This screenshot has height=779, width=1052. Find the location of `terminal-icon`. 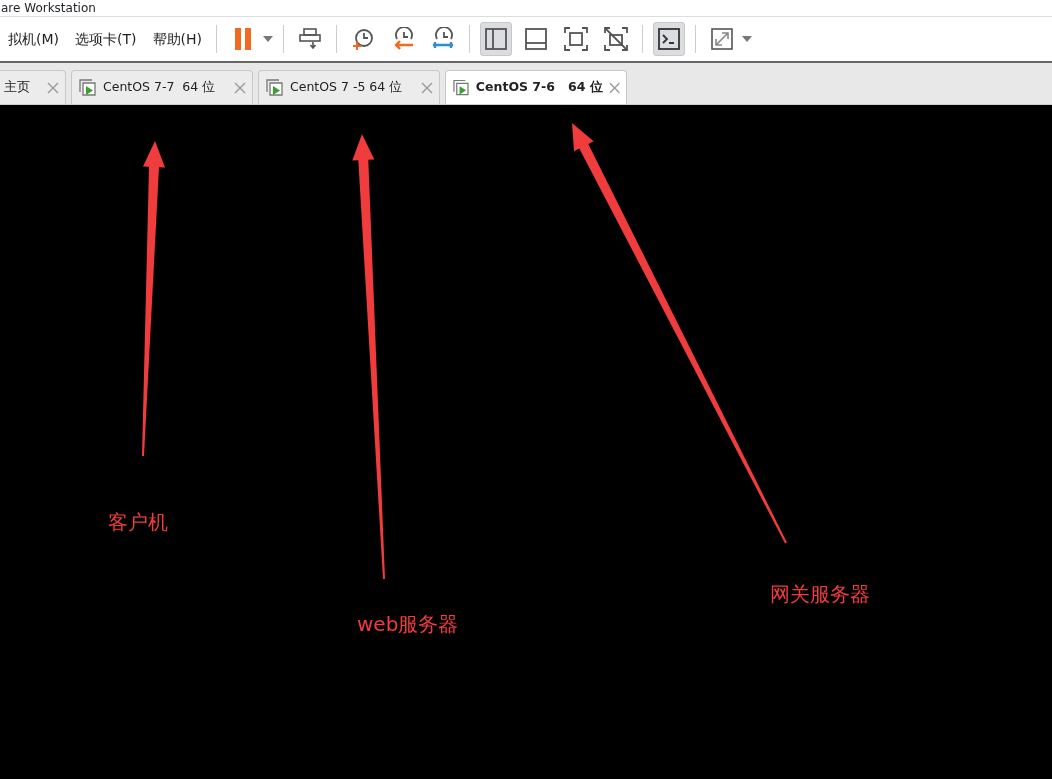

terminal-icon is located at coordinates (668, 39).